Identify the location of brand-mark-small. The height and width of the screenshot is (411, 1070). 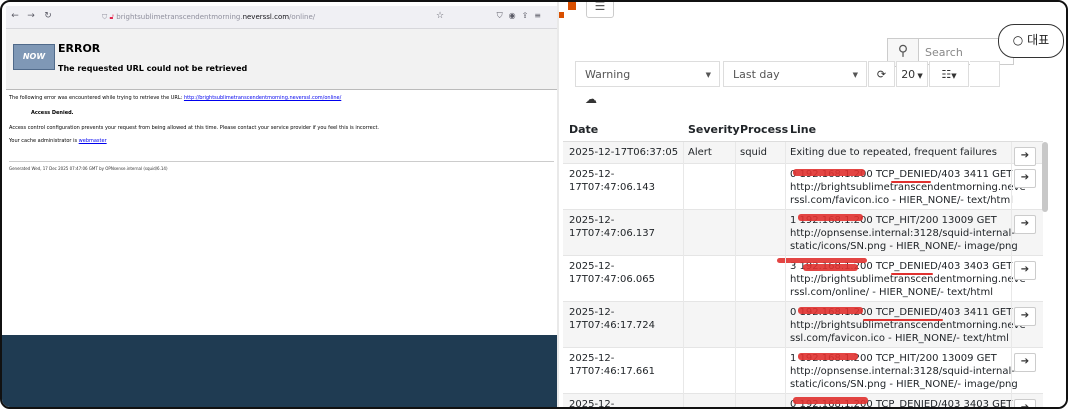
(561, 15).